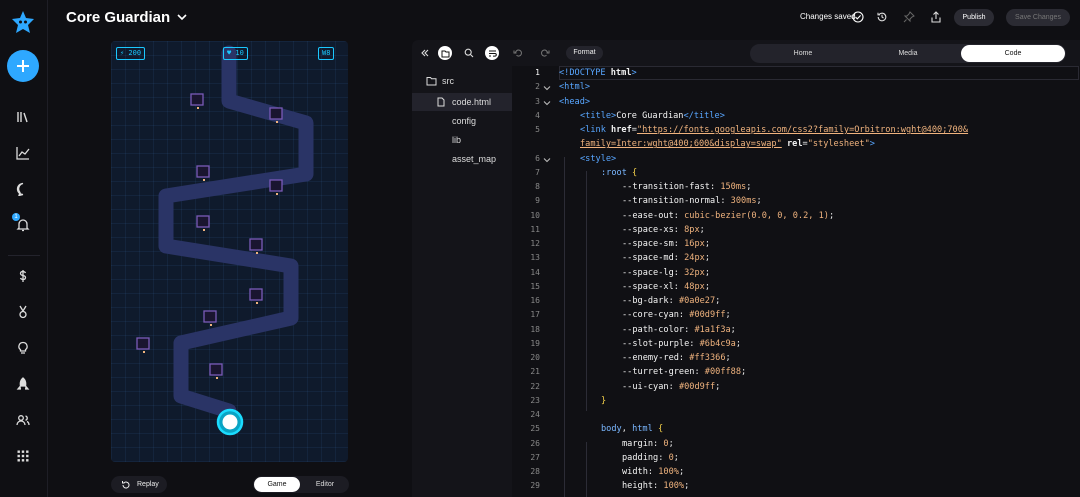 The image size is (1080, 497). I want to click on notification-badge: 1, so click(16, 217).